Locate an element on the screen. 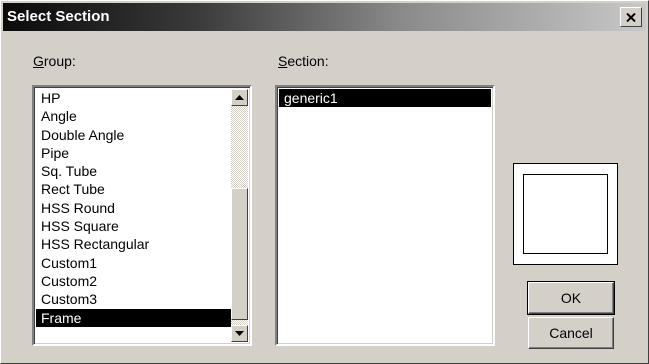 The height and width of the screenshot is (364, 649). close-button is located at coordinates (631, 17).